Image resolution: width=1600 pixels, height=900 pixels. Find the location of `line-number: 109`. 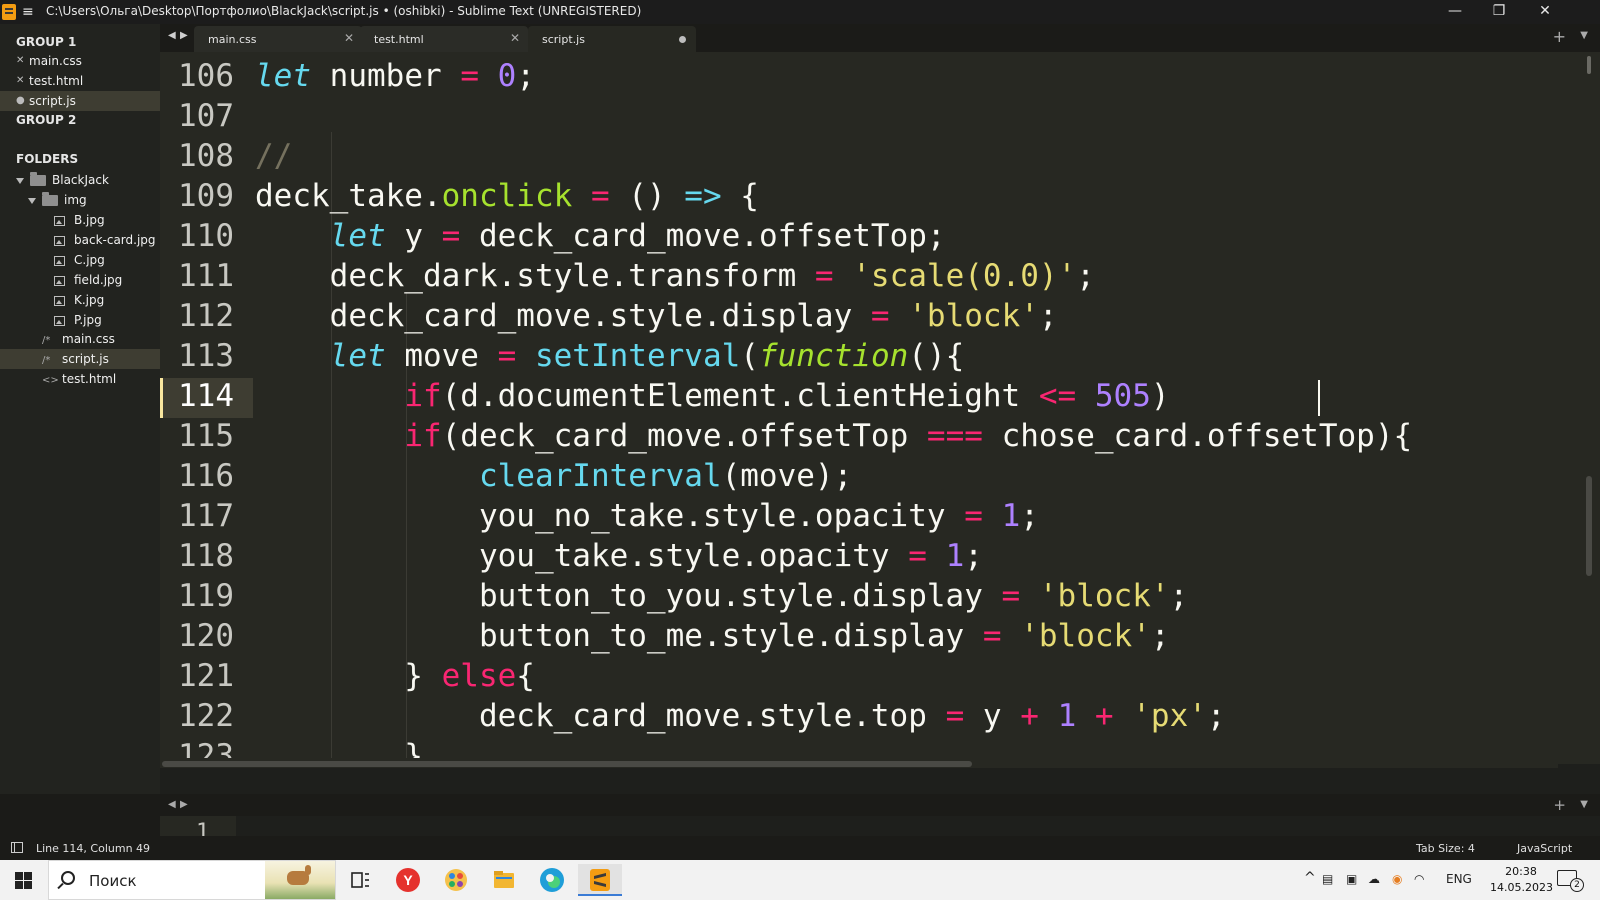

line-number: 109 is located at coordinates (206, 196).